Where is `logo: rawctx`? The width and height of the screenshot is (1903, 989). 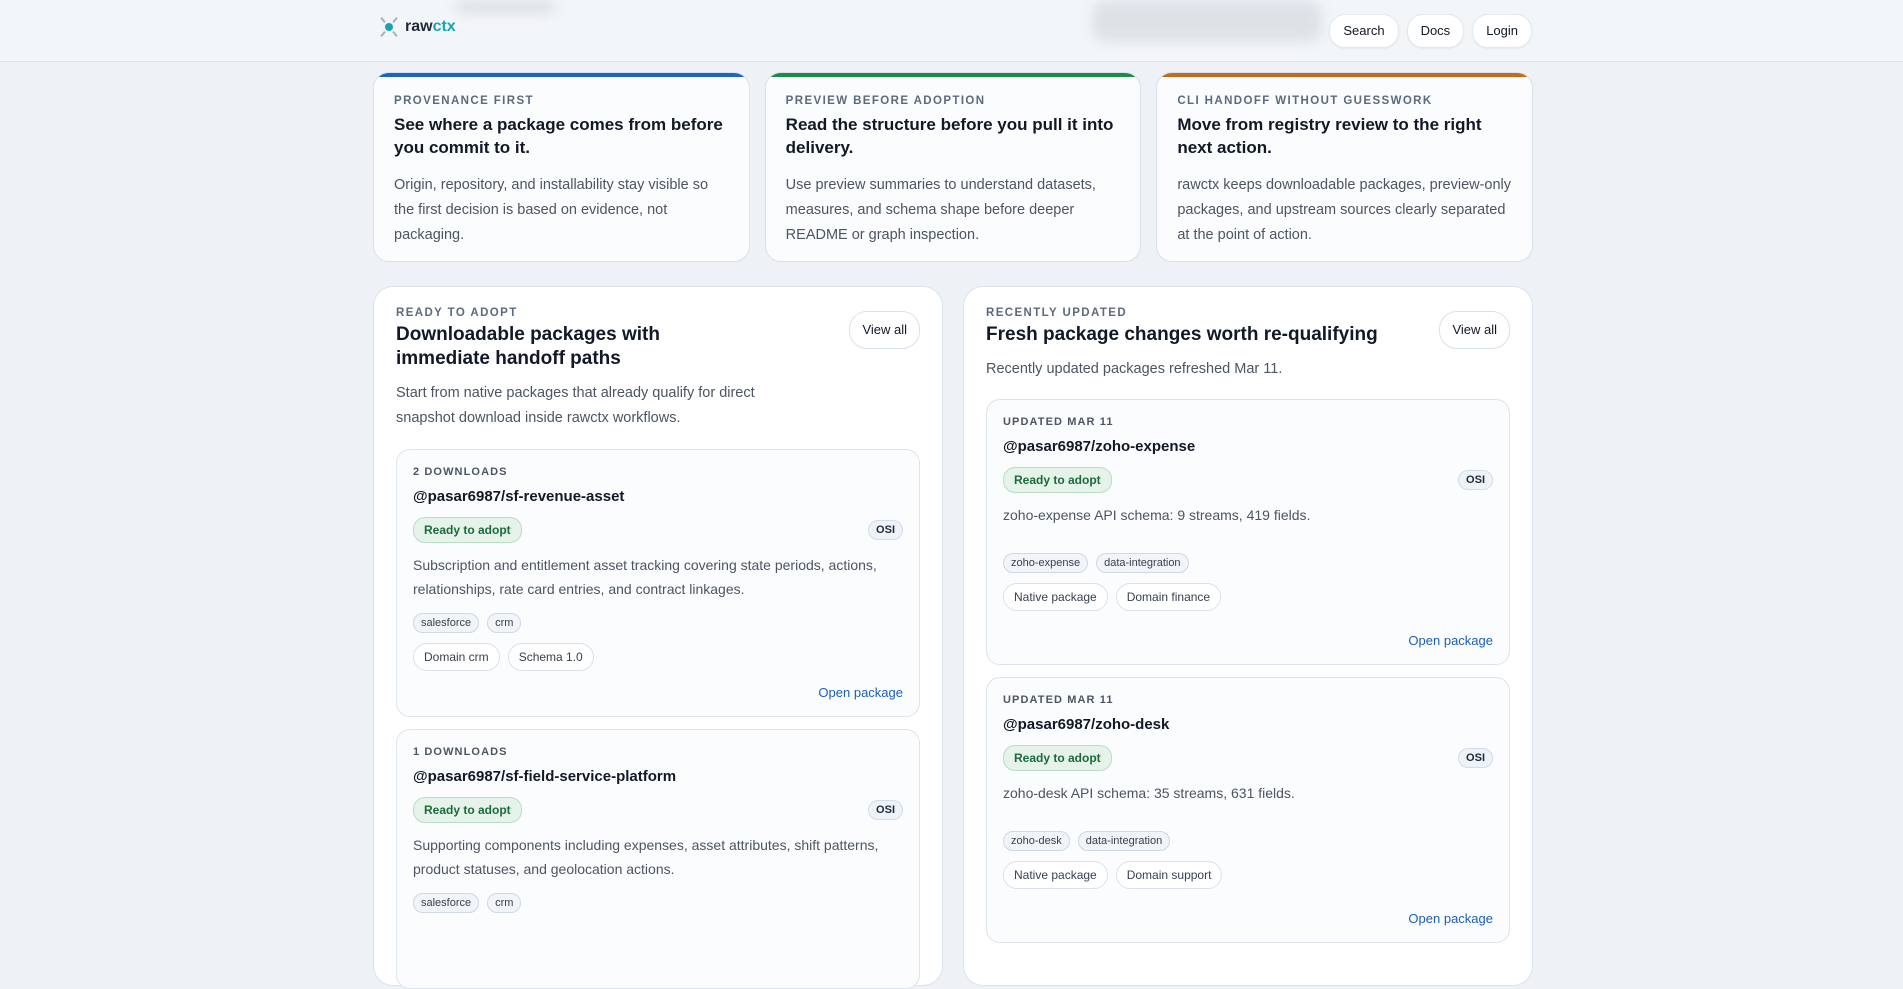
logo: rawctx is located at coordinates (417, 27).